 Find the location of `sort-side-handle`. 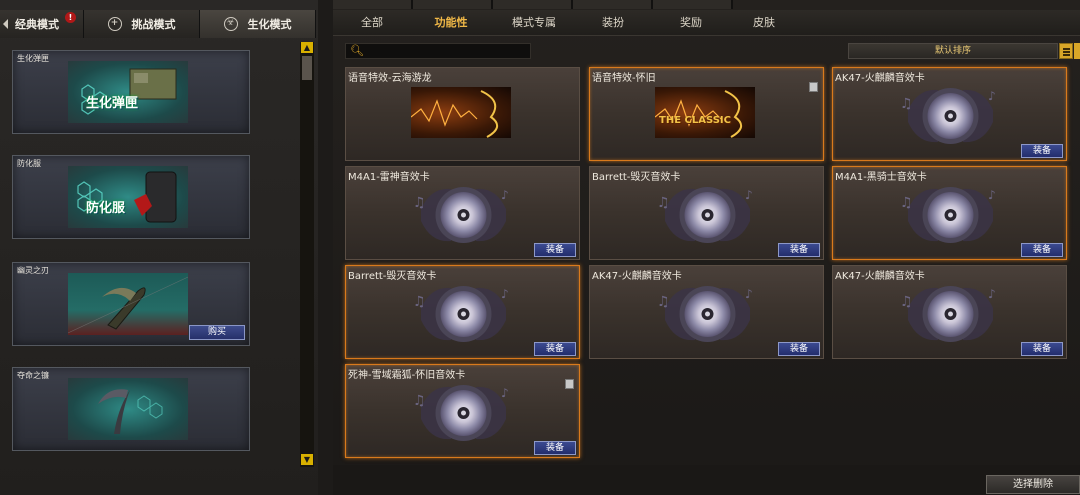

sort-side-handle is located at coordinates (1077, 51).